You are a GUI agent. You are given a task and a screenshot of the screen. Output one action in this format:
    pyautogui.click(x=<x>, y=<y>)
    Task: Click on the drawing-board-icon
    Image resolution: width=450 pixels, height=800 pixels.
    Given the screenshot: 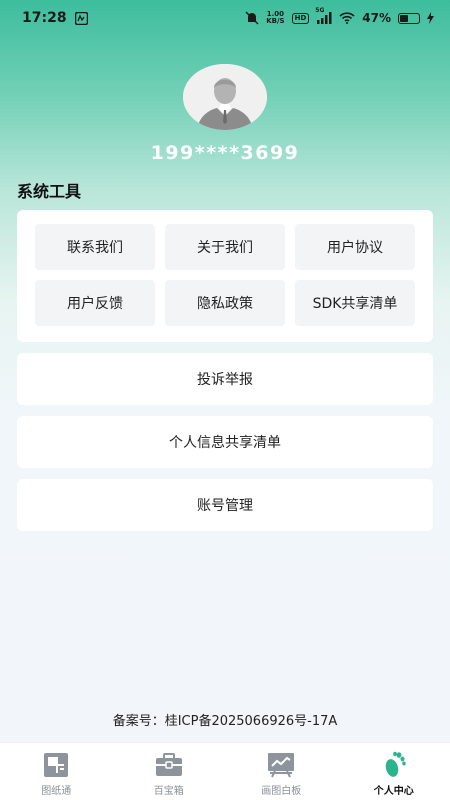 What is the action you would take?
    pyautogui.click(x=56, y=765)
    